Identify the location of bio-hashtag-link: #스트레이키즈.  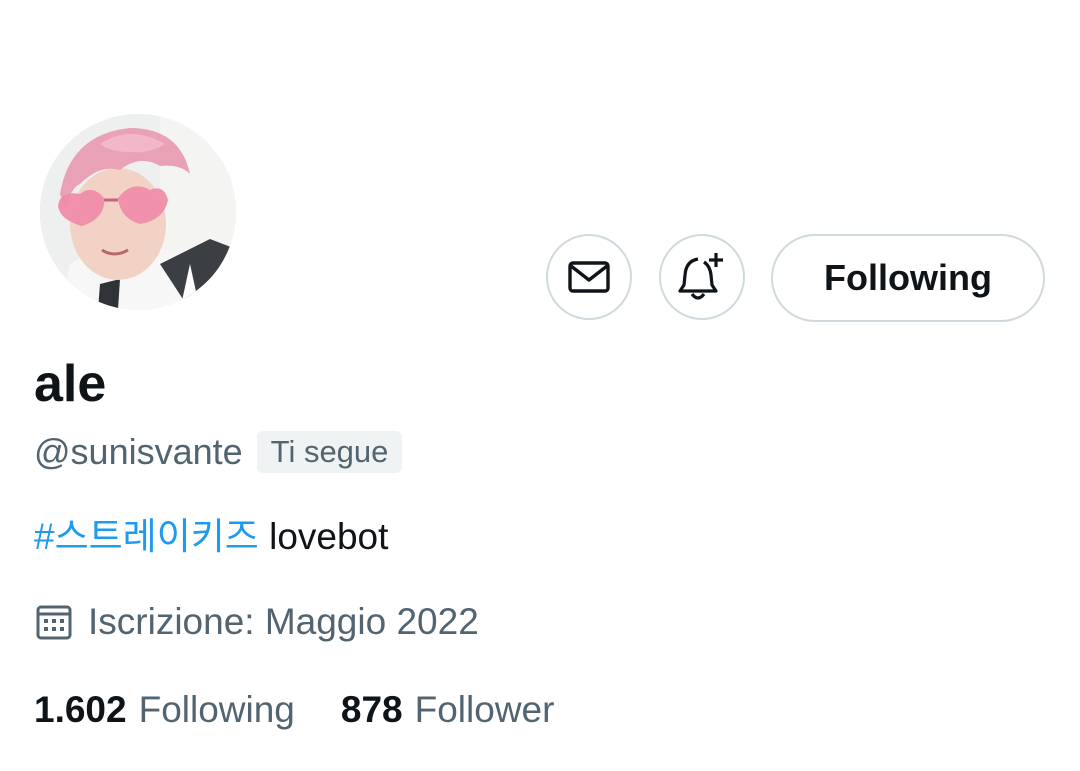
(146, 536).